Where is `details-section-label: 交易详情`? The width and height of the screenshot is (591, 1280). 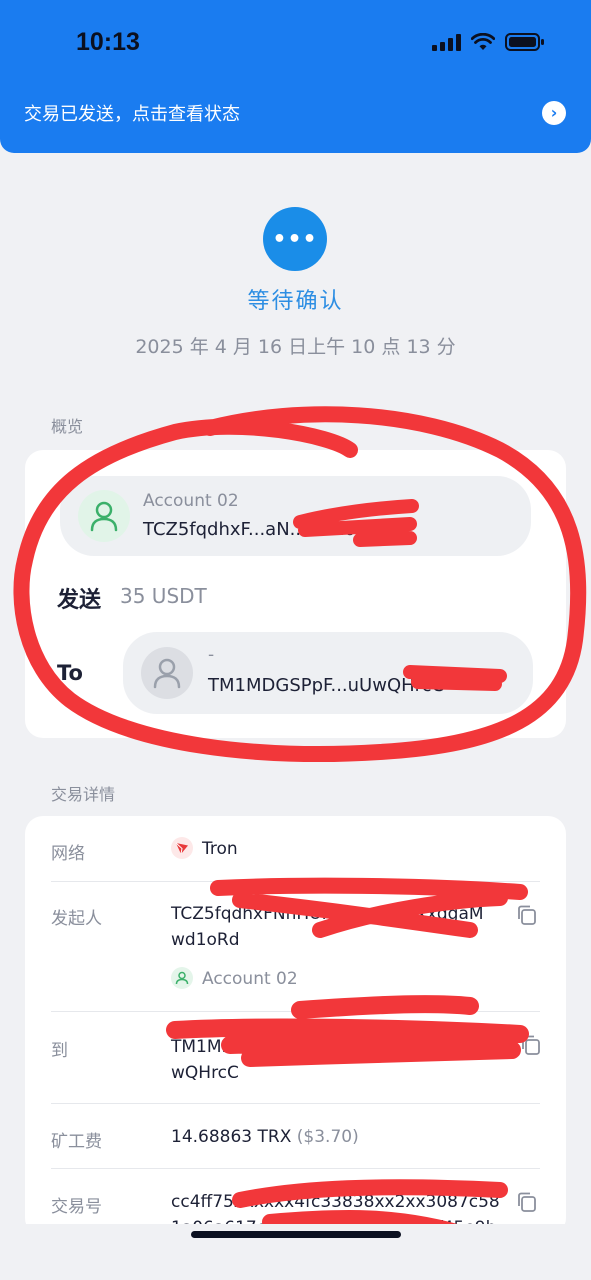
details-section-label: 交易详情 is located at coordinates (83, 794).